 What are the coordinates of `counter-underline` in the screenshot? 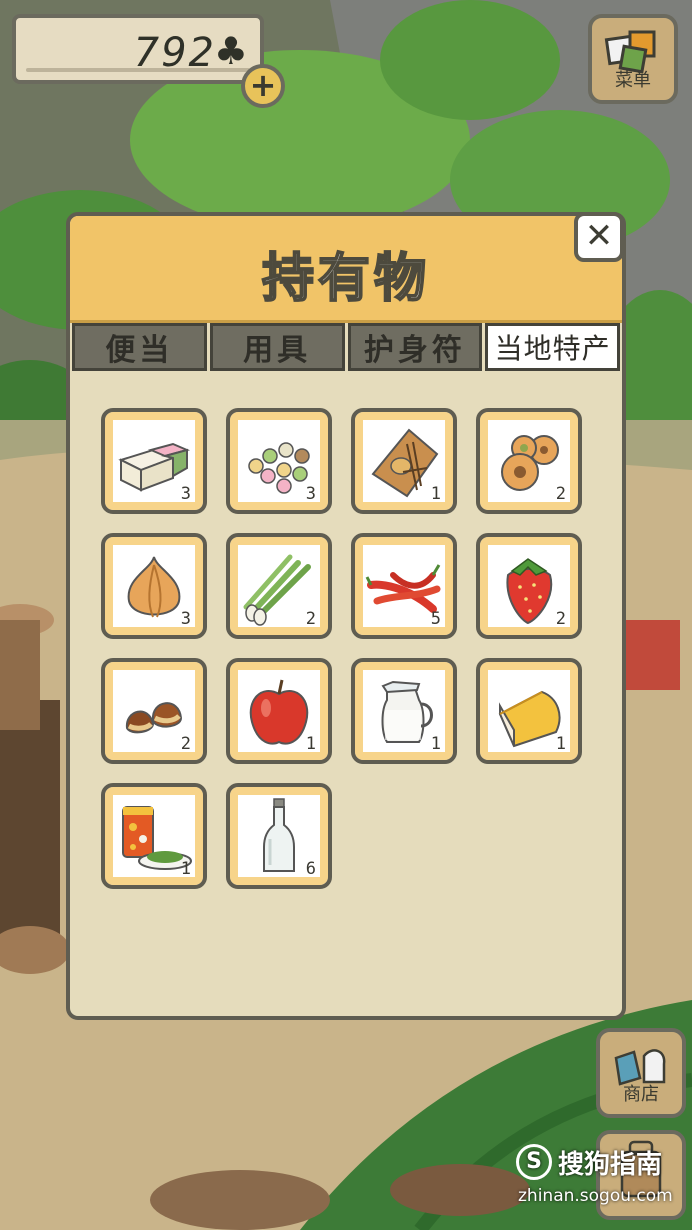 It's located at (138, 70).